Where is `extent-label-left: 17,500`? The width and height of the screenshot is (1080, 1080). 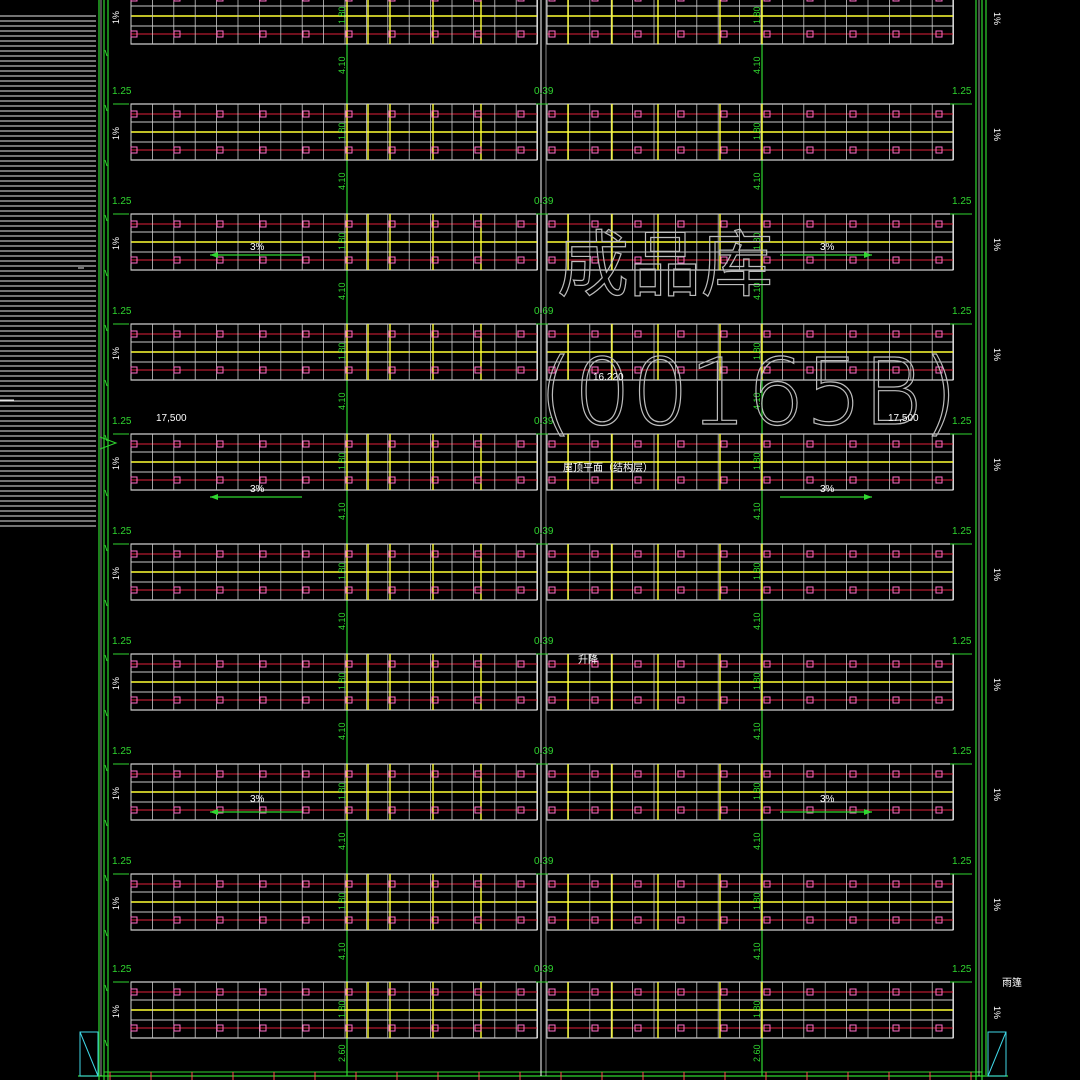
extent-label-left: 17,500 is located at coordinates (171, 418).